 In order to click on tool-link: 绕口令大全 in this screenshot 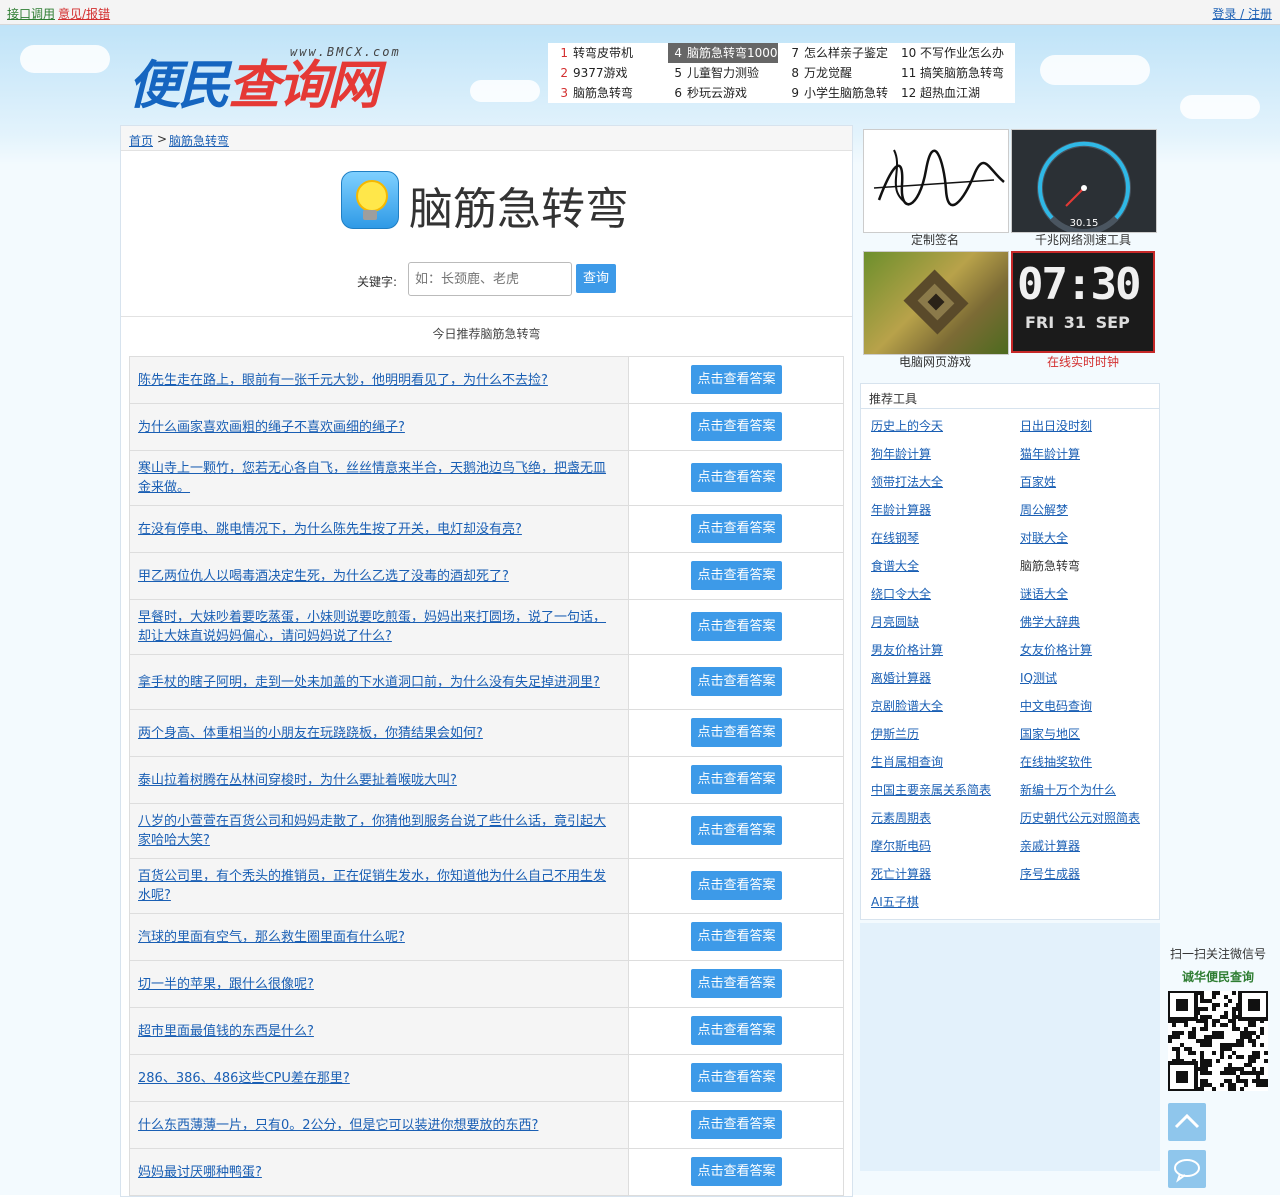, I will do `click(901, 593)`.